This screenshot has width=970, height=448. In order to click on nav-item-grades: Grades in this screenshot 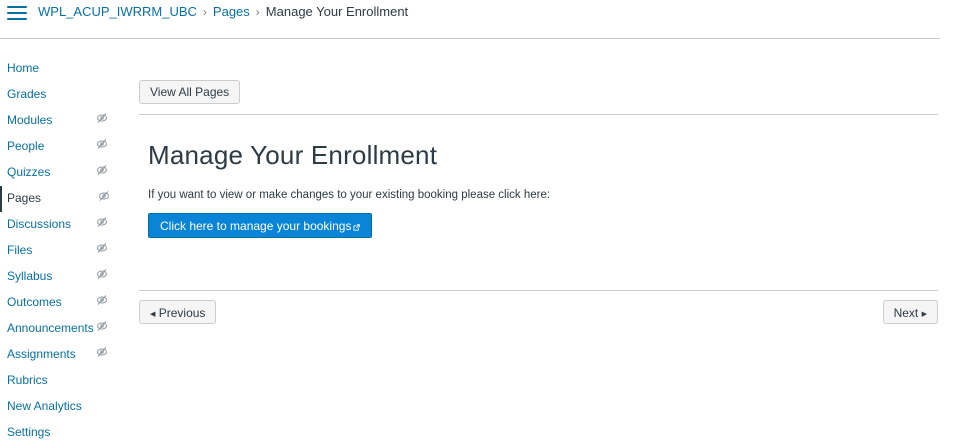, I will do `click(62, 95)`.